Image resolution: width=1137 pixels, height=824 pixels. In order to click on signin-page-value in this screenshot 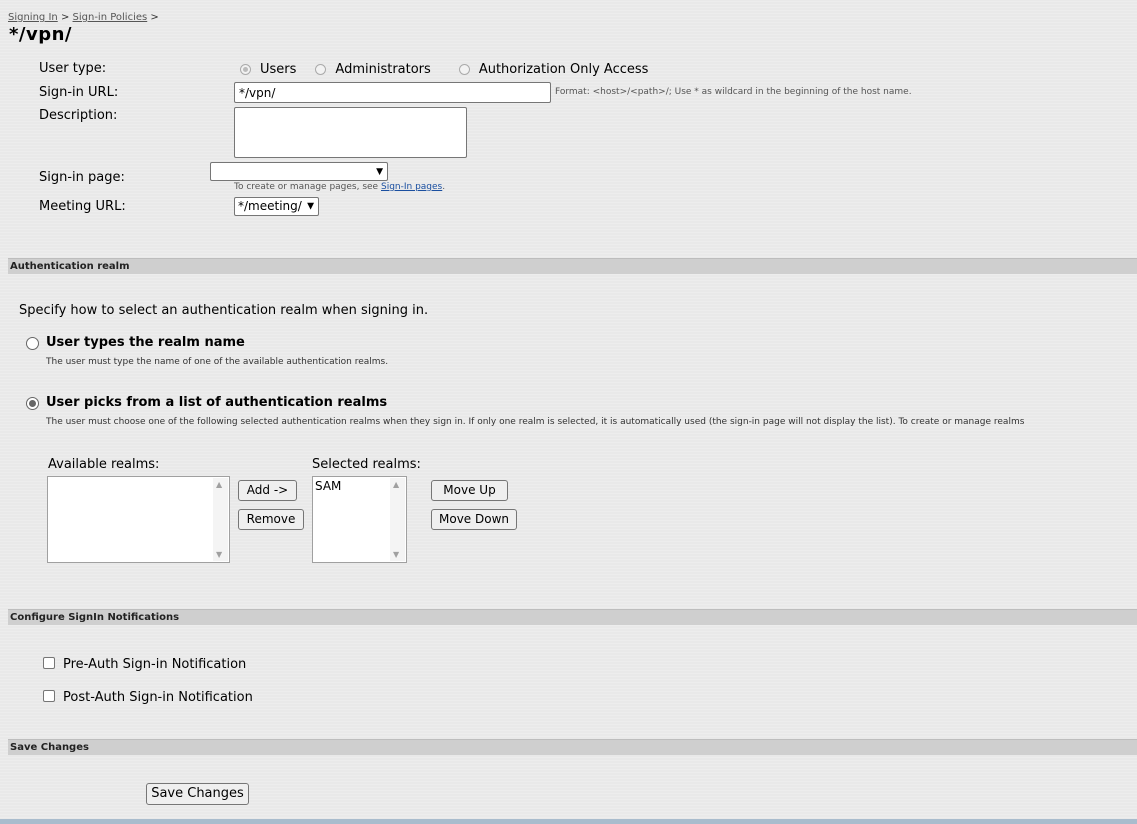, I will do `click(213, 170)`.